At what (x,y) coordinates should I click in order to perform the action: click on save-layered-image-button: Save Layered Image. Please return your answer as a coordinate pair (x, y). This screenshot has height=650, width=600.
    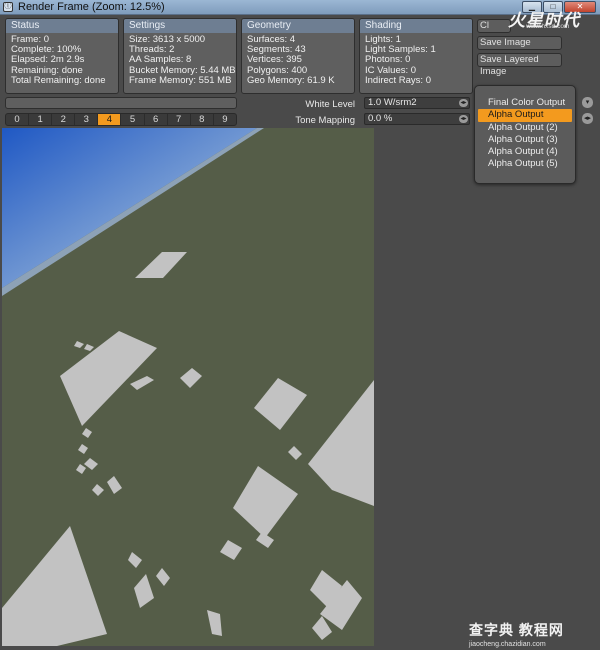
    Looking at the image, I should click on (519, 65).